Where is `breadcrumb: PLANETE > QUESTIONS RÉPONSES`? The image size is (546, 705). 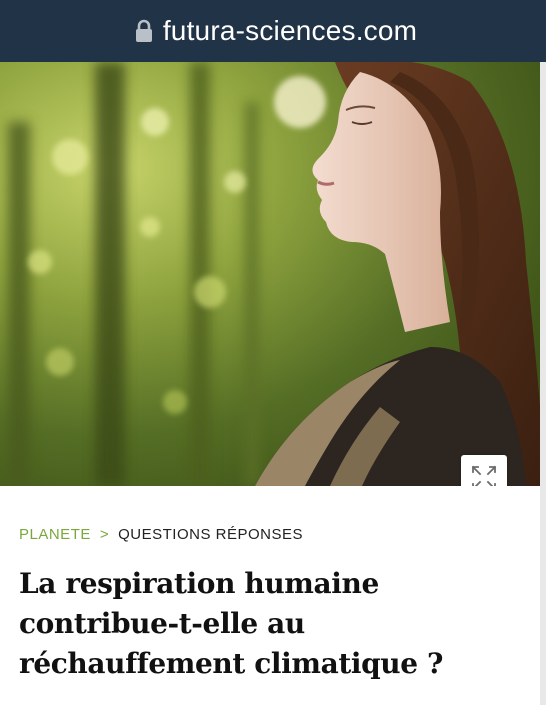
breadcrumb: PLANETE > QUESTIONS RÉPONSES is located at coordinates (161, 534).